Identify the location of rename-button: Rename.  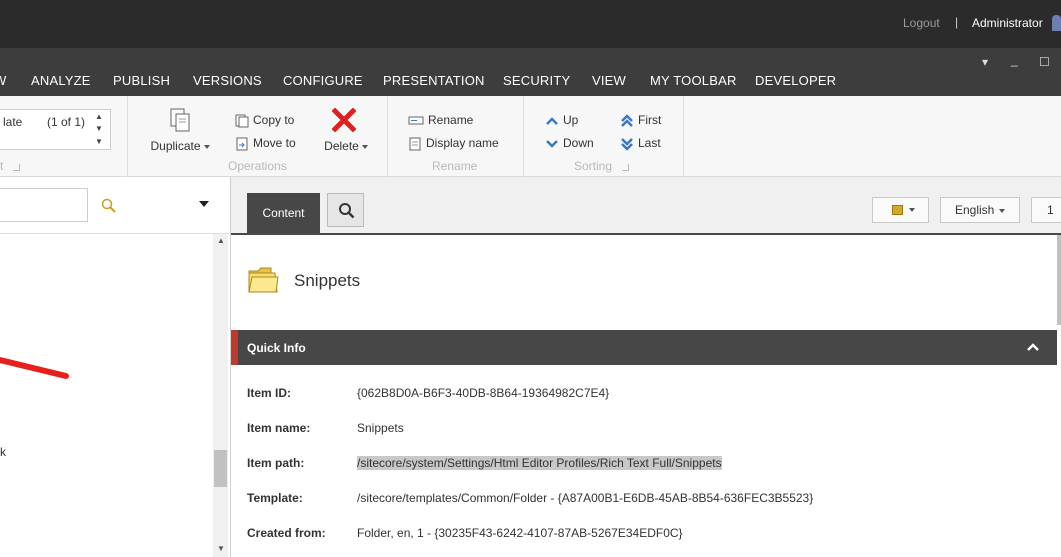
(440, 120).